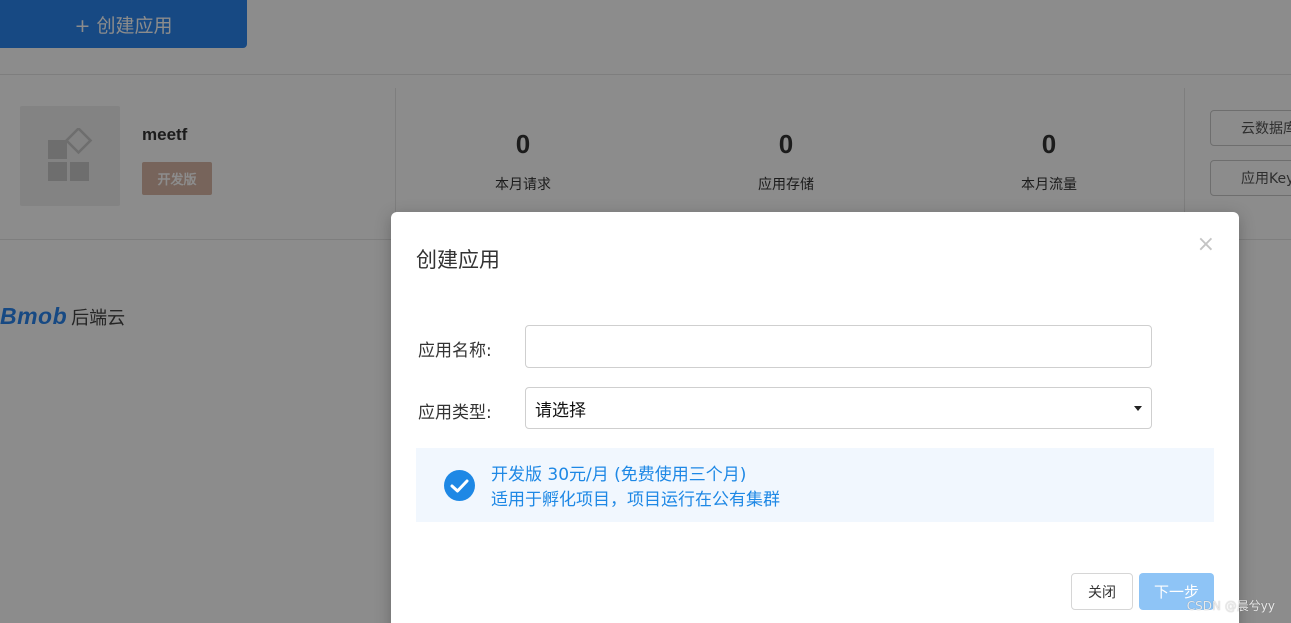 The width and height of the screenshot is (1291, 623). Describe the element at coordinates (1102, 591) in the screenshot. I see `close-button: 关闭` at that location.